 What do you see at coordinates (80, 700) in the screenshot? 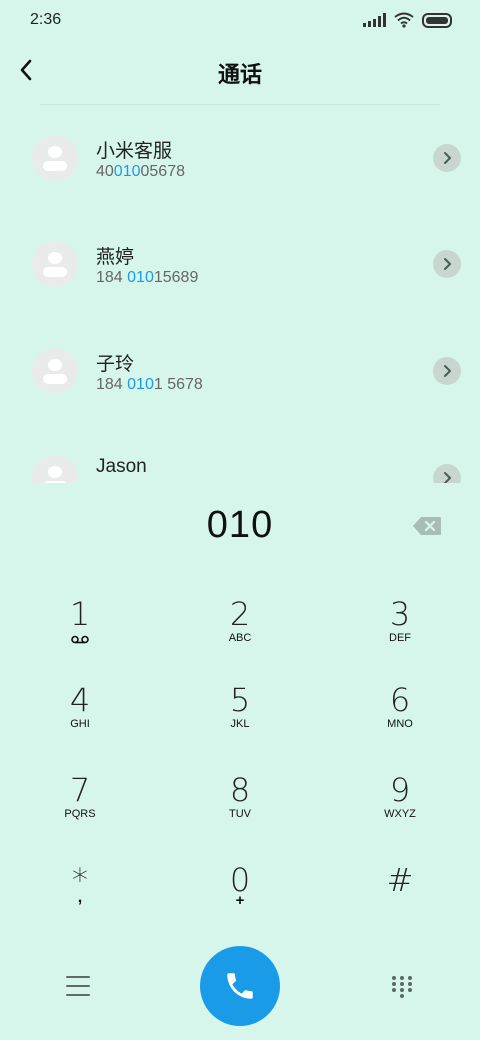
I see `key-digit: 4` at bounding box center [80, 700].